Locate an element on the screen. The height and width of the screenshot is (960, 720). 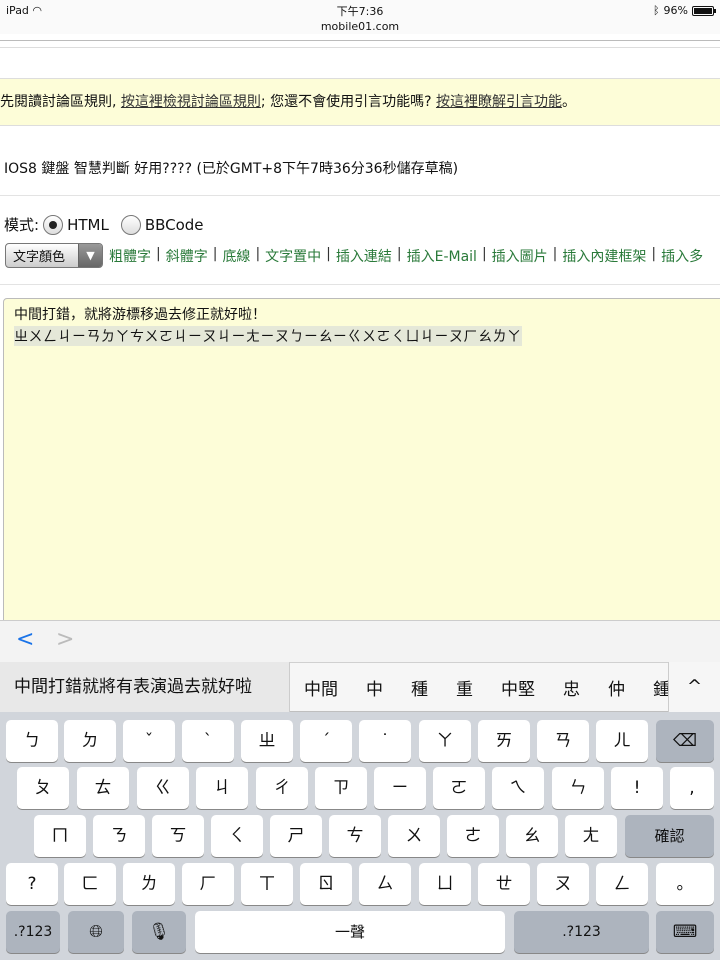
key: ? is located at coordinates (32, 884).